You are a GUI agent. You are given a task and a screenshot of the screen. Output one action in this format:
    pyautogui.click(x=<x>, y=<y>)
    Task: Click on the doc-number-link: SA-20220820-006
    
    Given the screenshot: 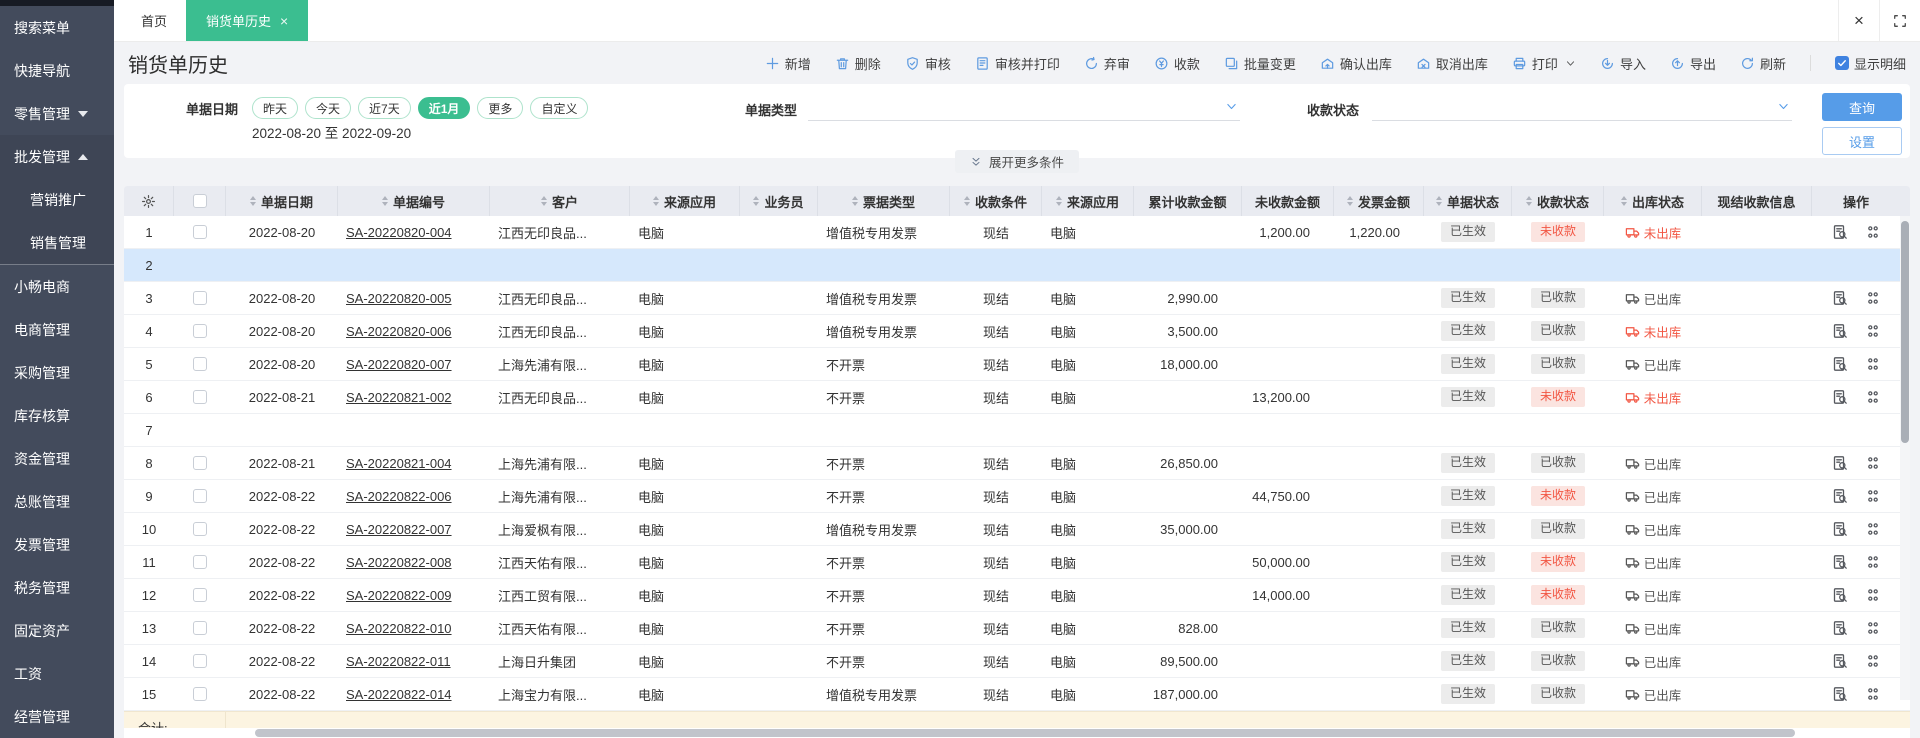 What is the action you would take?
    pyautogui.click(x=399, y=331)
    